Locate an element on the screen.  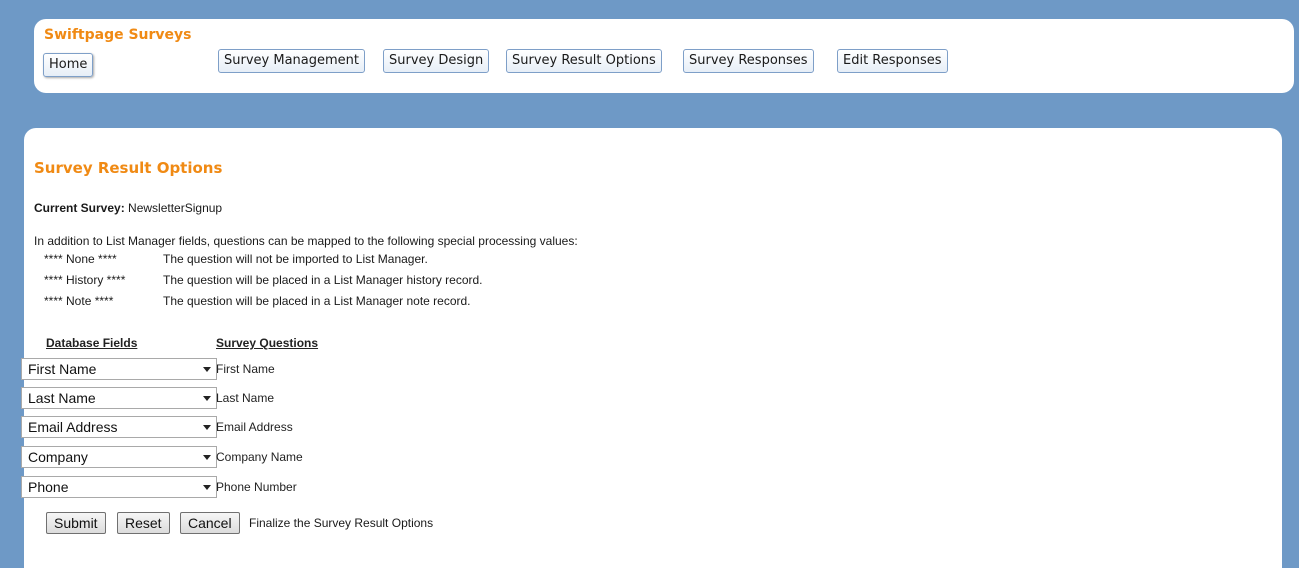
reset-button: Reset is located at coordinates (143, 523).